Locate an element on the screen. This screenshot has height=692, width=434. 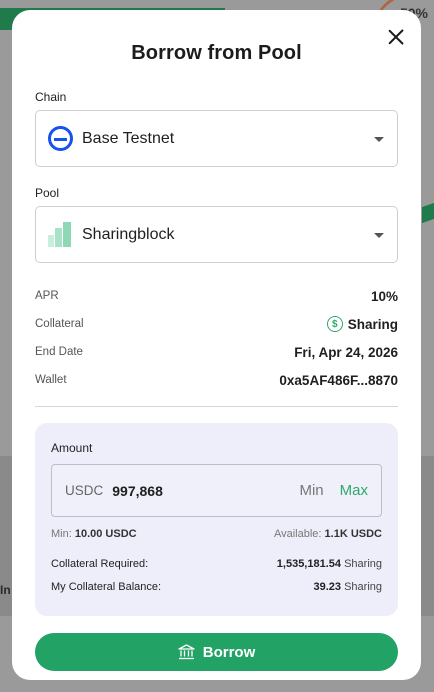
available-value: 1.1K USDC is located at coordinates (353, 534).